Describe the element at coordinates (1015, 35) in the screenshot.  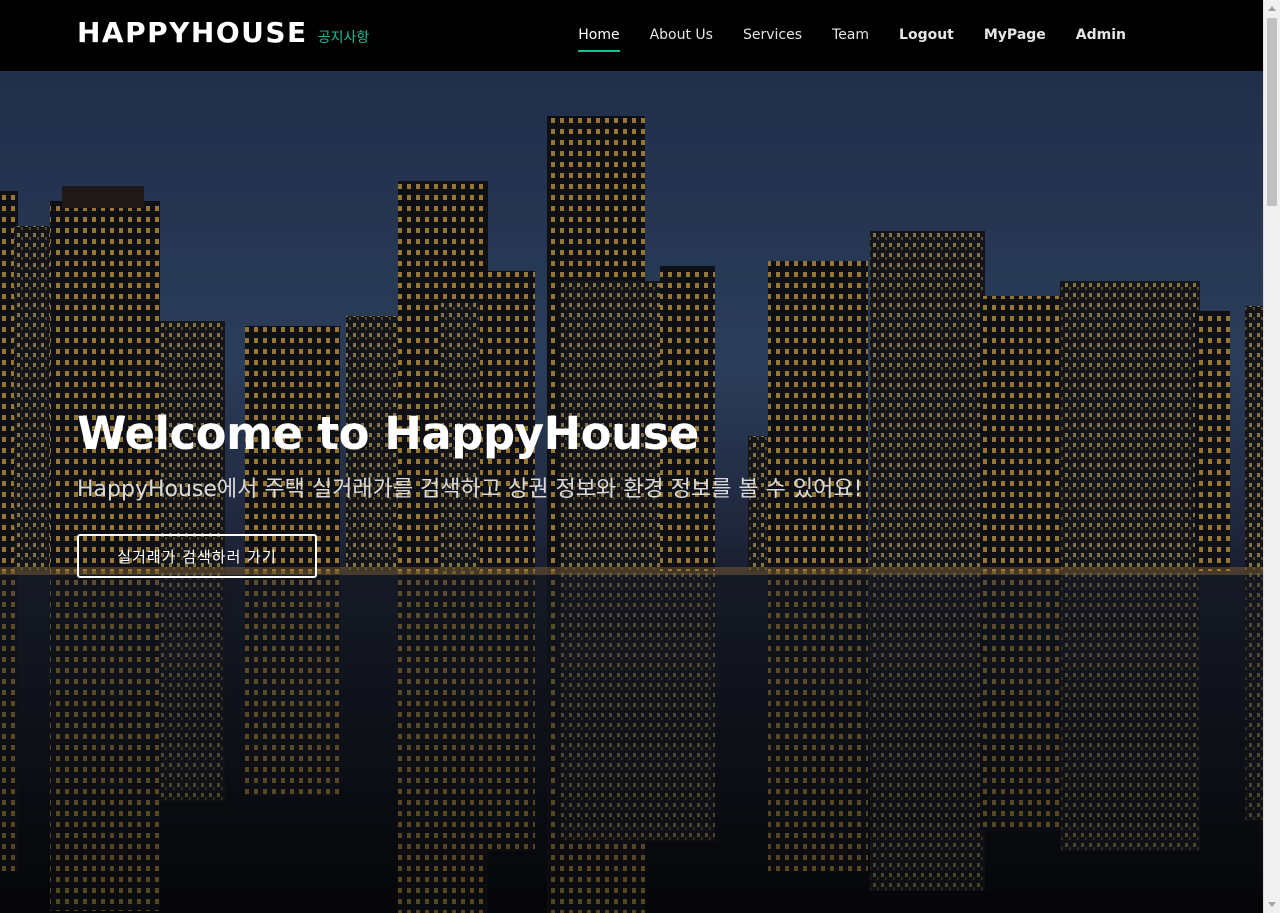
I see `nav-mypage: MyPage` at that location.